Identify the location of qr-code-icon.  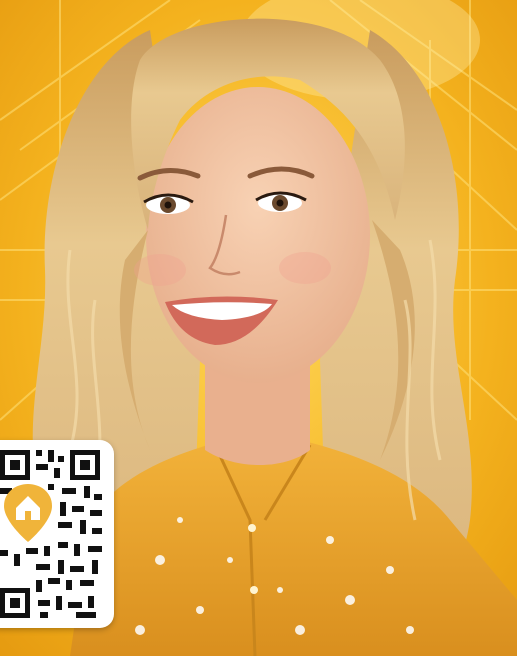
(51, 535).